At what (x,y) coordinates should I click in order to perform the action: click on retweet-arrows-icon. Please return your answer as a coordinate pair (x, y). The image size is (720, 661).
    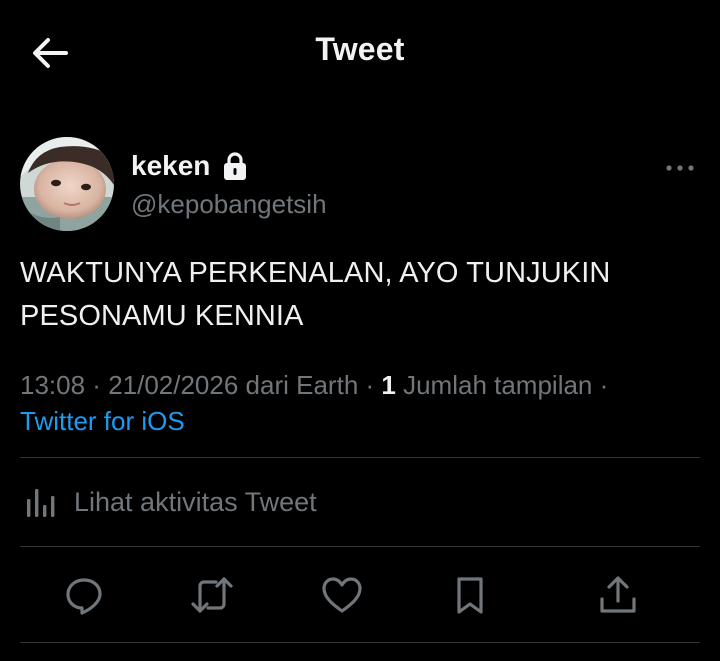
    Looking at the image, I should click on (212, 595).